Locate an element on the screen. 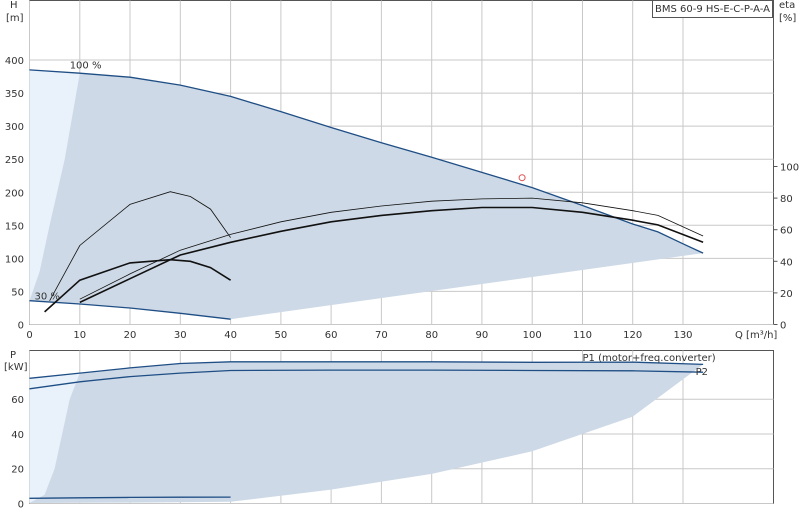  p2-label: P2 is located at coordinates (702, 372).